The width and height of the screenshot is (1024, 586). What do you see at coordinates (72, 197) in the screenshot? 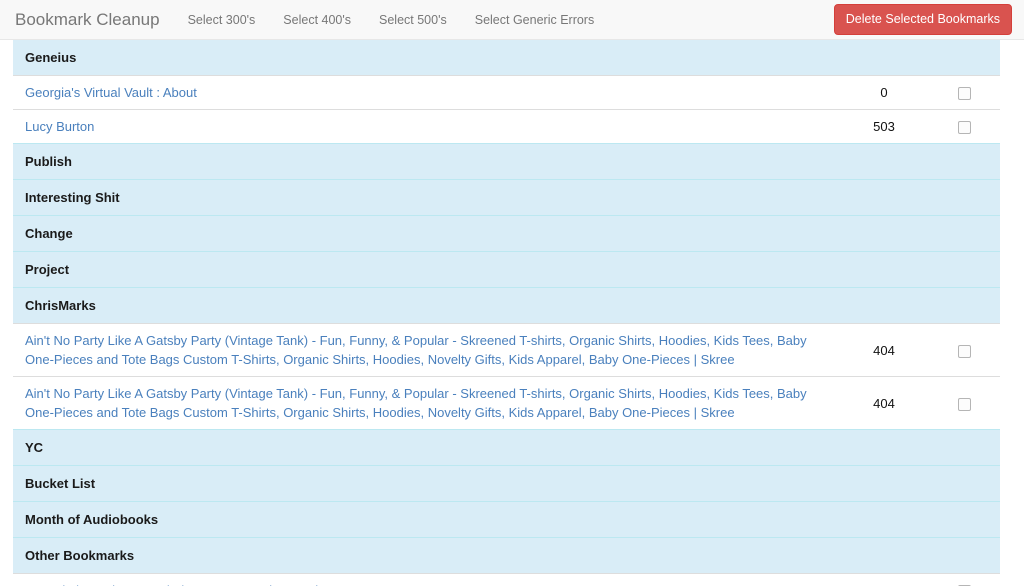
I see `folder-title: Interesting Shit` at bounding box center [72, 197].